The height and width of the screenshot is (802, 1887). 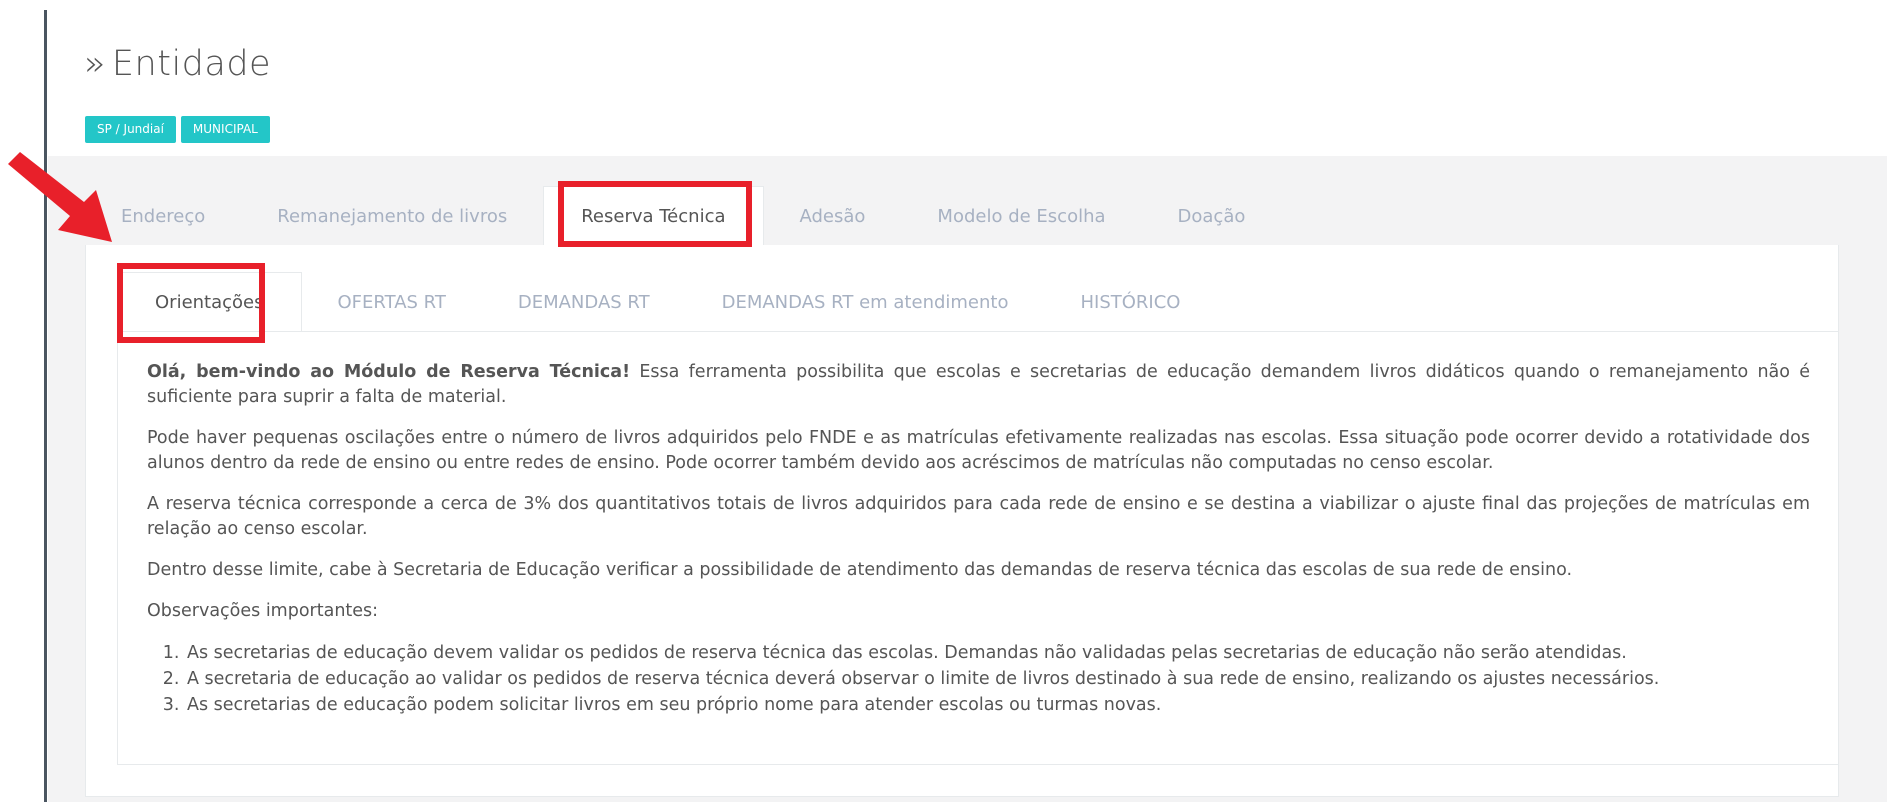 I want to click on page-title-text: Entidade, so click(x=191, y=64).